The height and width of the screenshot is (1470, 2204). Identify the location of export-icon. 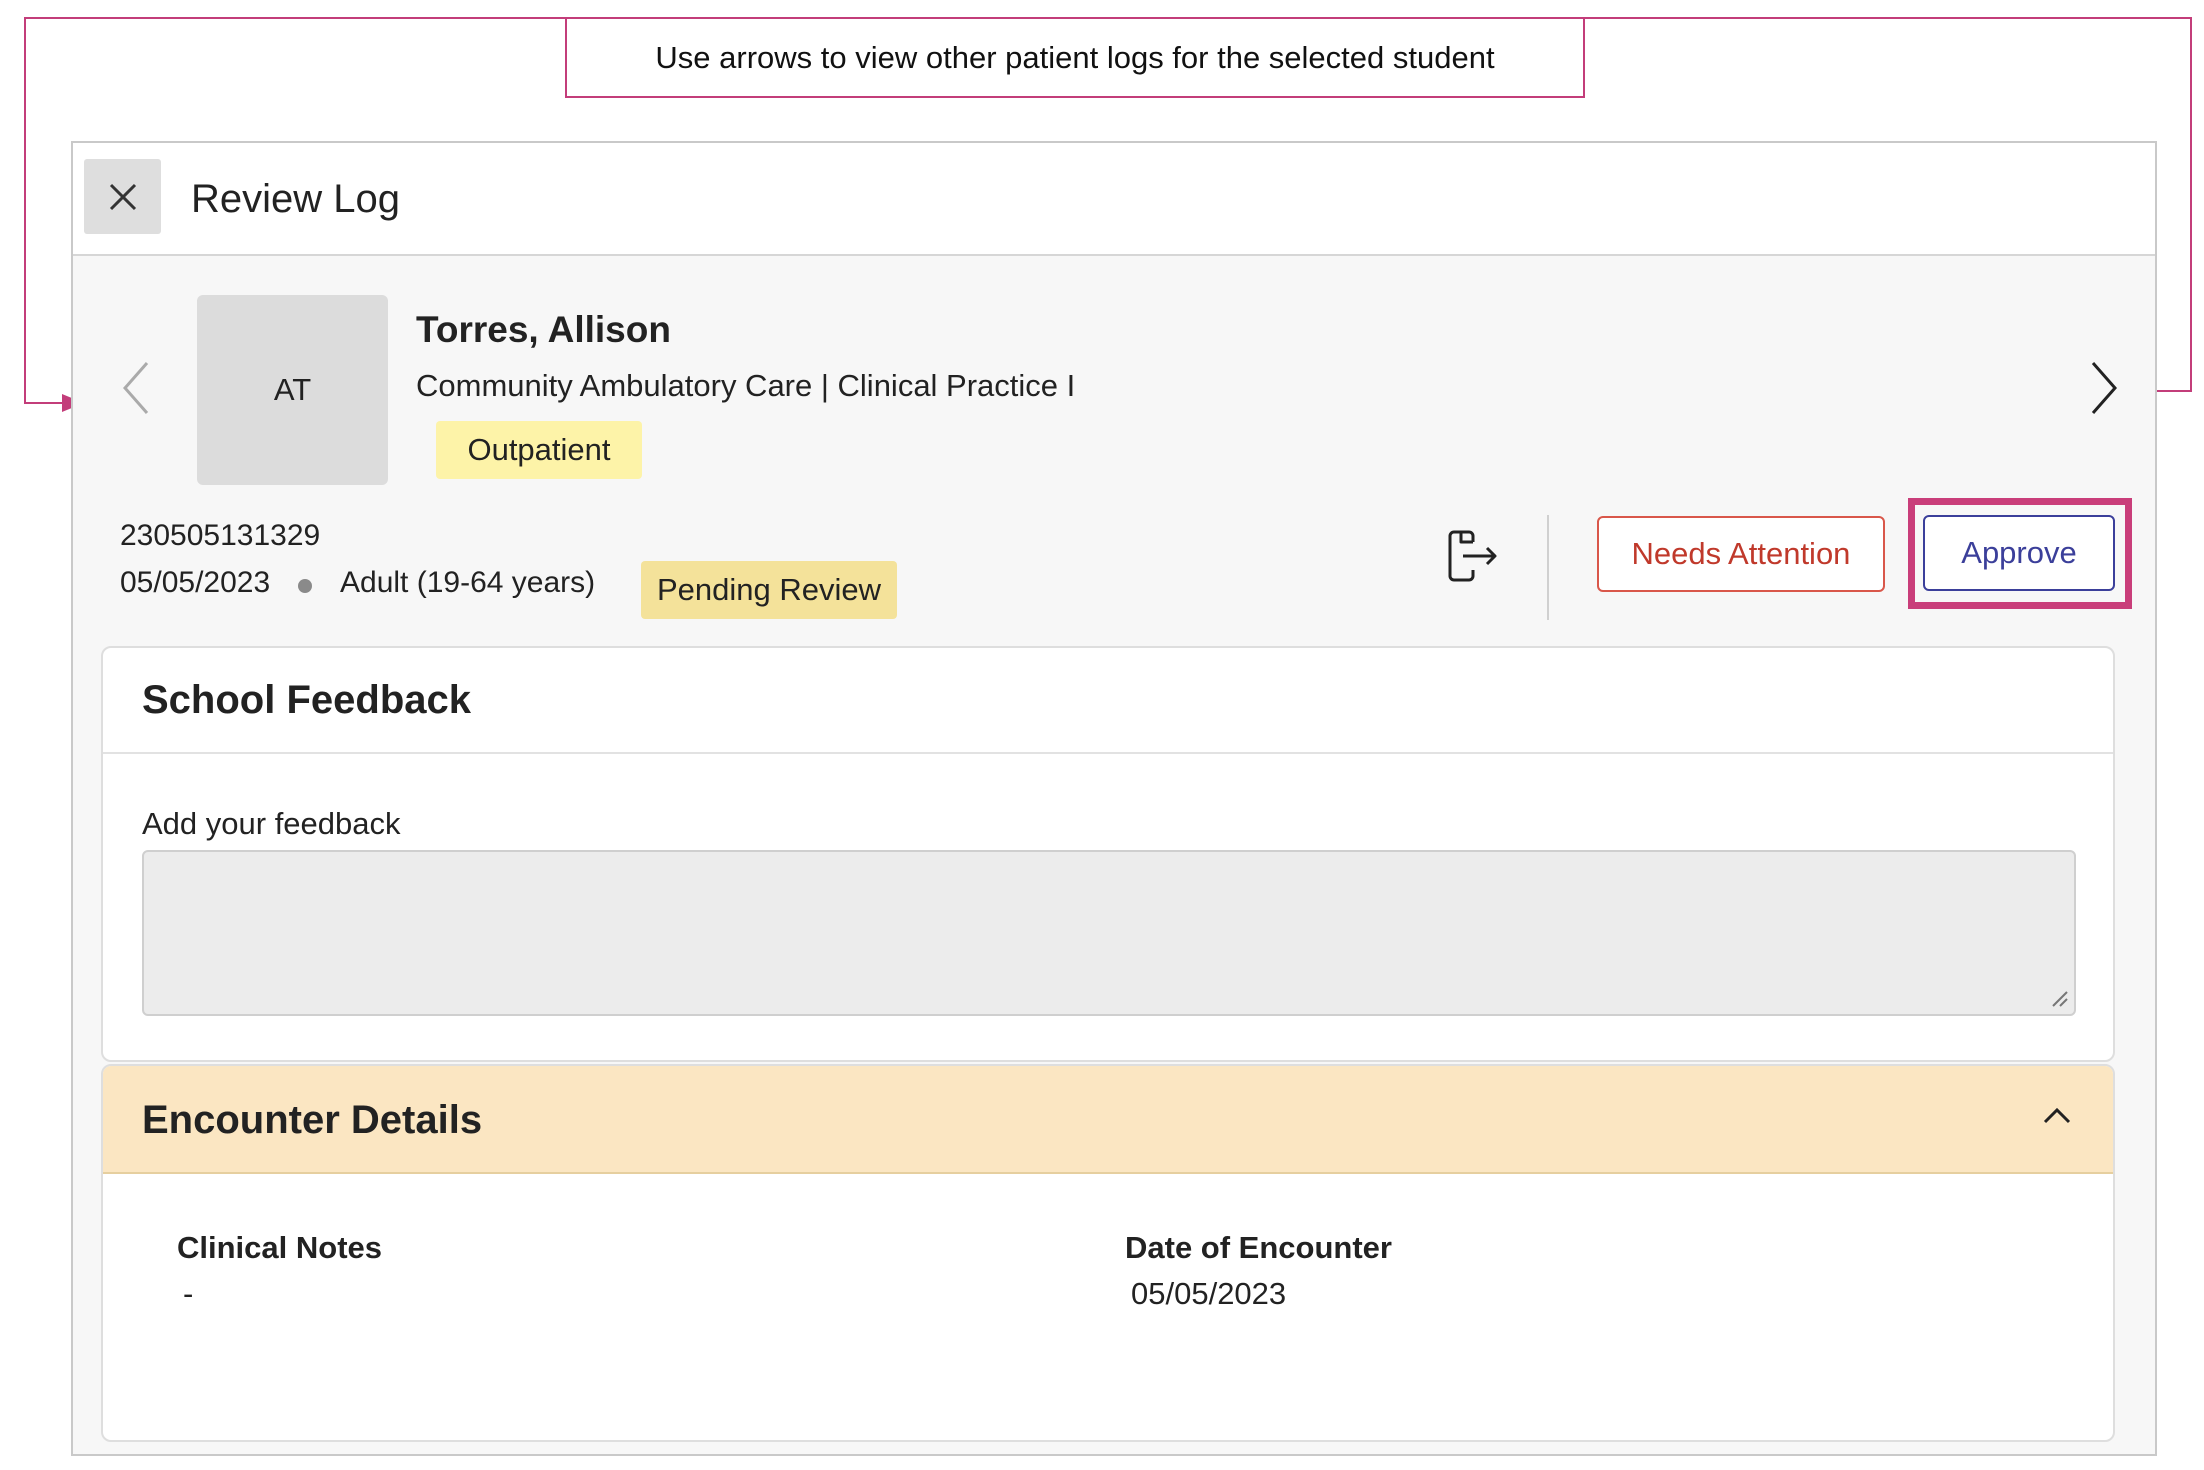
(1472, 556).